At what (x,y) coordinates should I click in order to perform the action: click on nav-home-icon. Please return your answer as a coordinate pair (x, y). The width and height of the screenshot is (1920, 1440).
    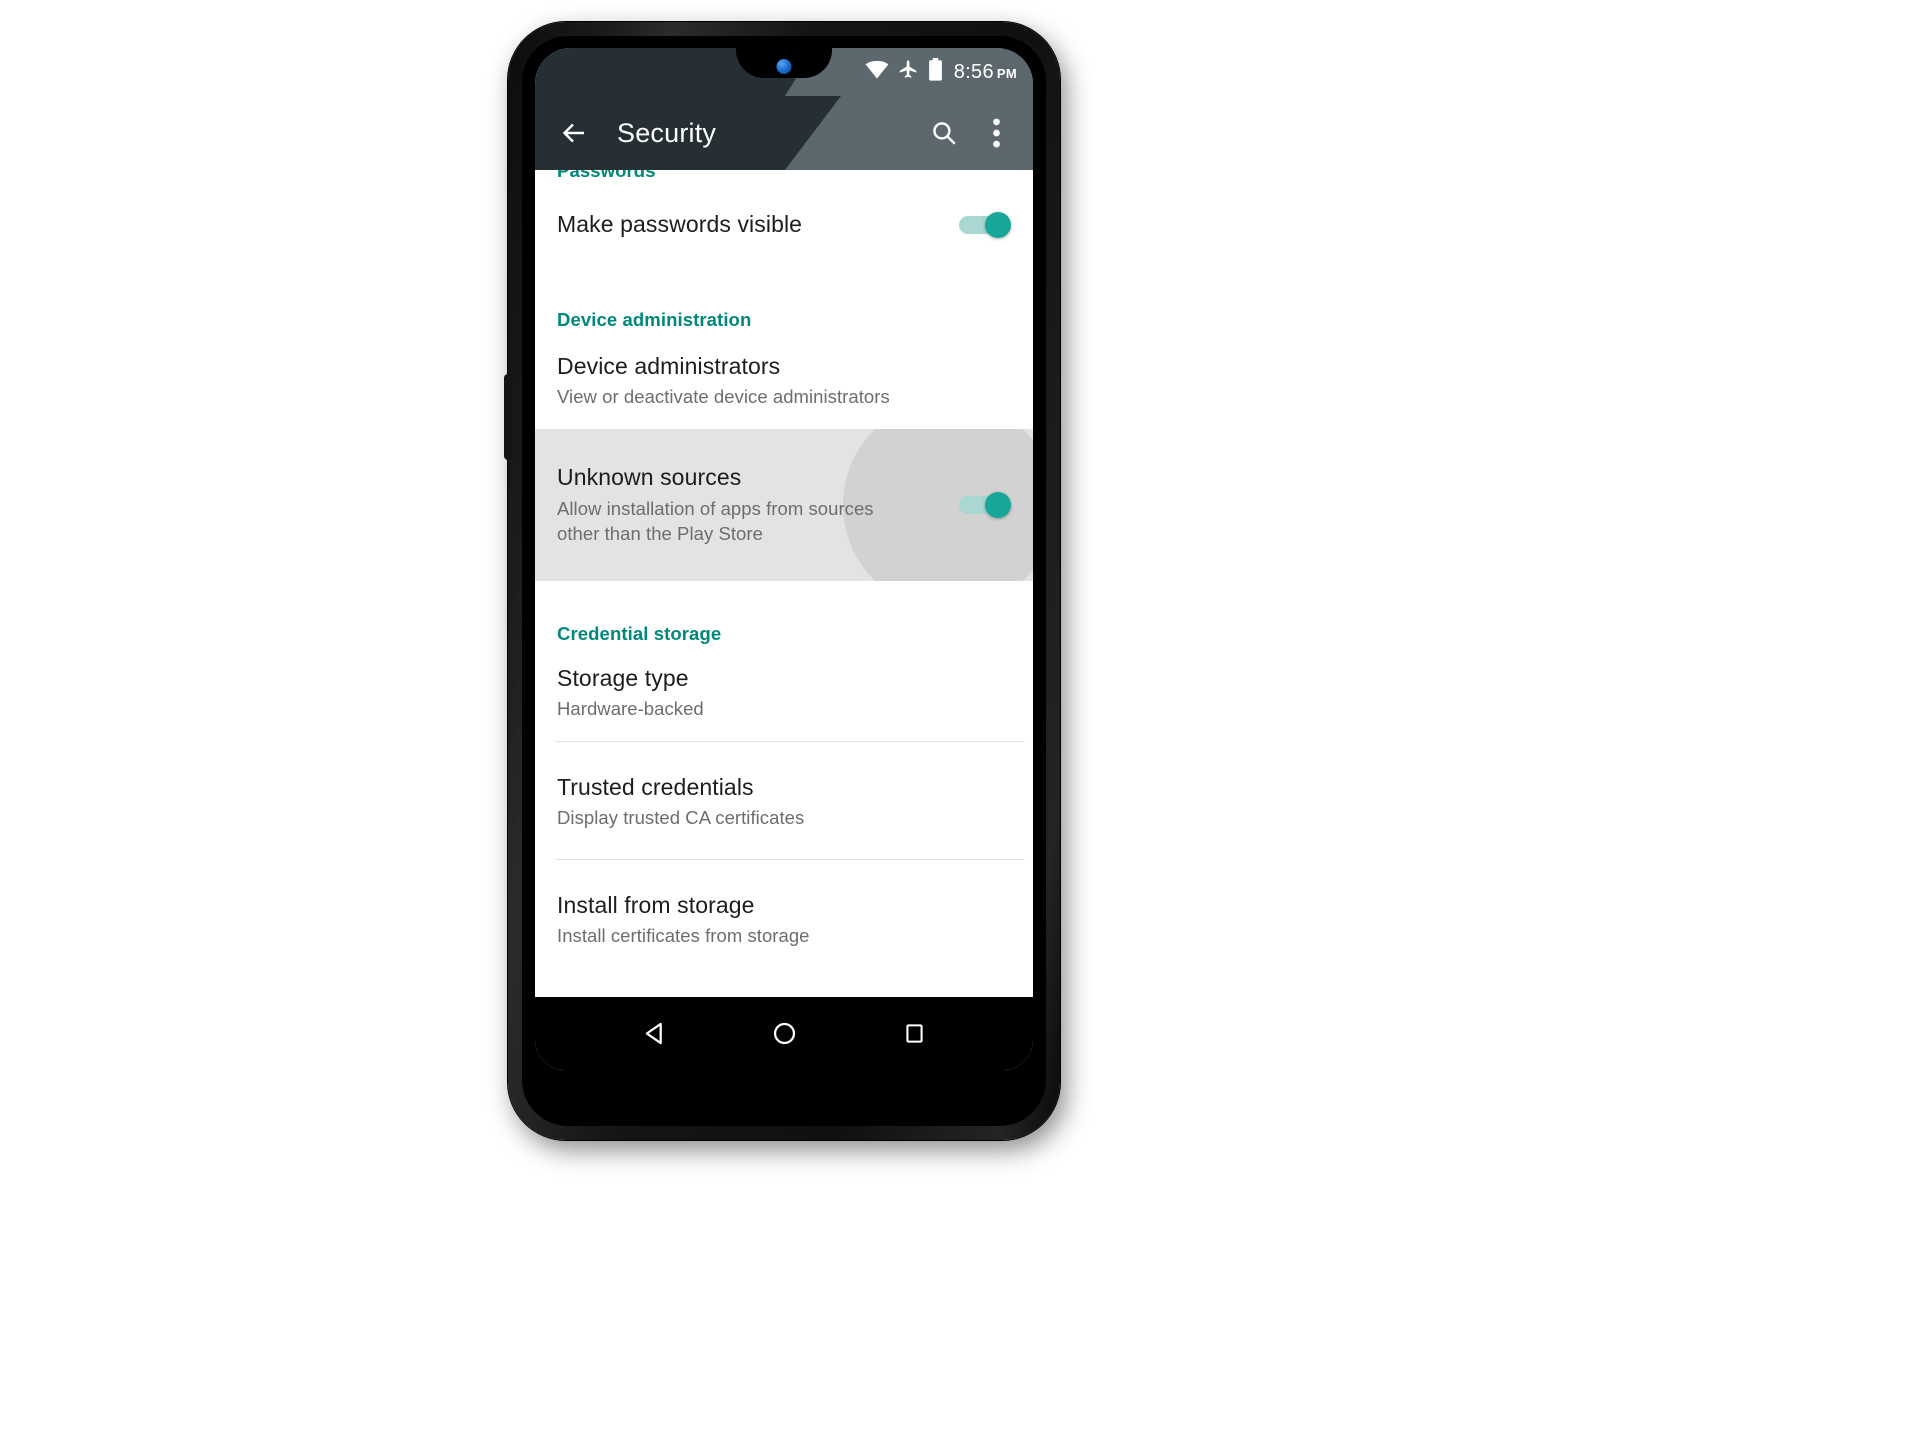
    Looking at the image, I should click on (784, 1034).